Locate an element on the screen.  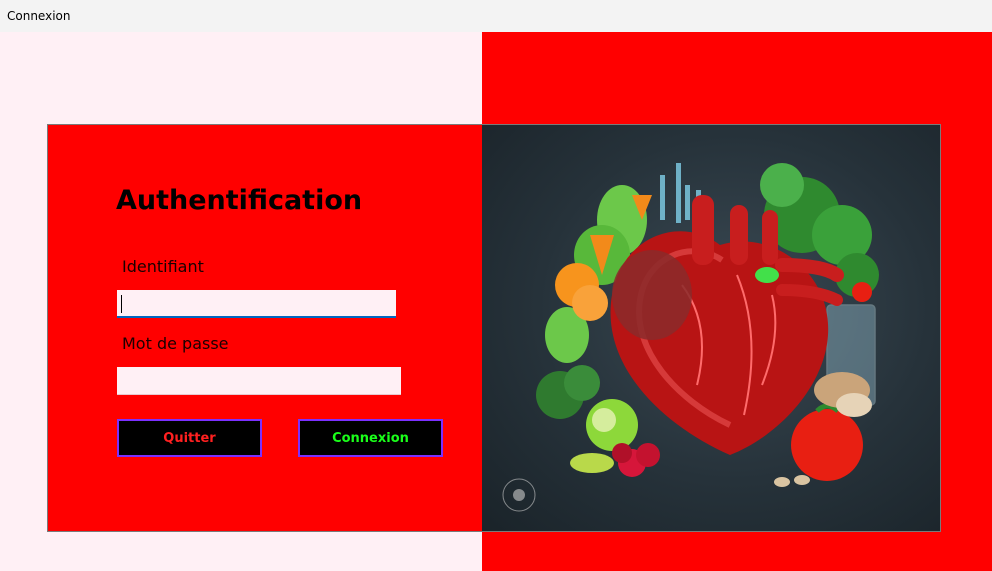
username-field is located at coordinates (256, 304).